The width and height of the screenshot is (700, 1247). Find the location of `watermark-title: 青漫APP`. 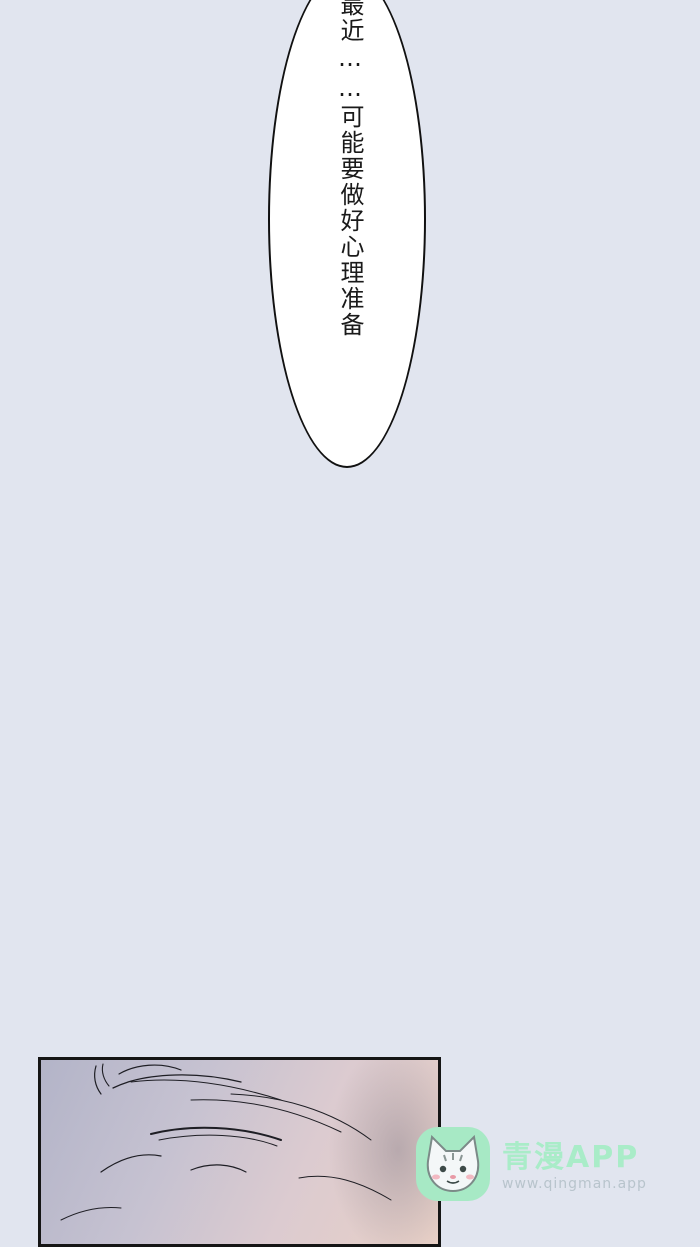

watermark-title: 青漫APP is located at coordinates (571, 1157).